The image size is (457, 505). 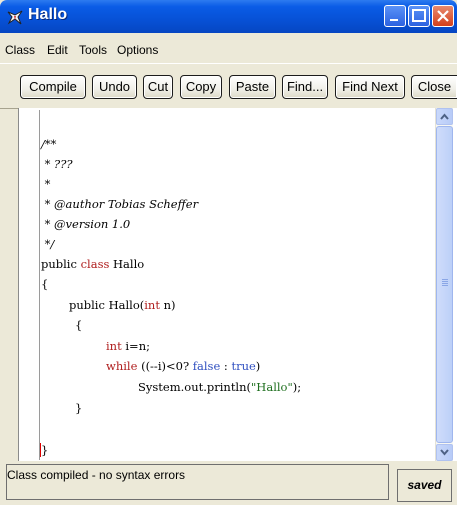 I want to click on code-line-10: {, so click(x=79, y=325).